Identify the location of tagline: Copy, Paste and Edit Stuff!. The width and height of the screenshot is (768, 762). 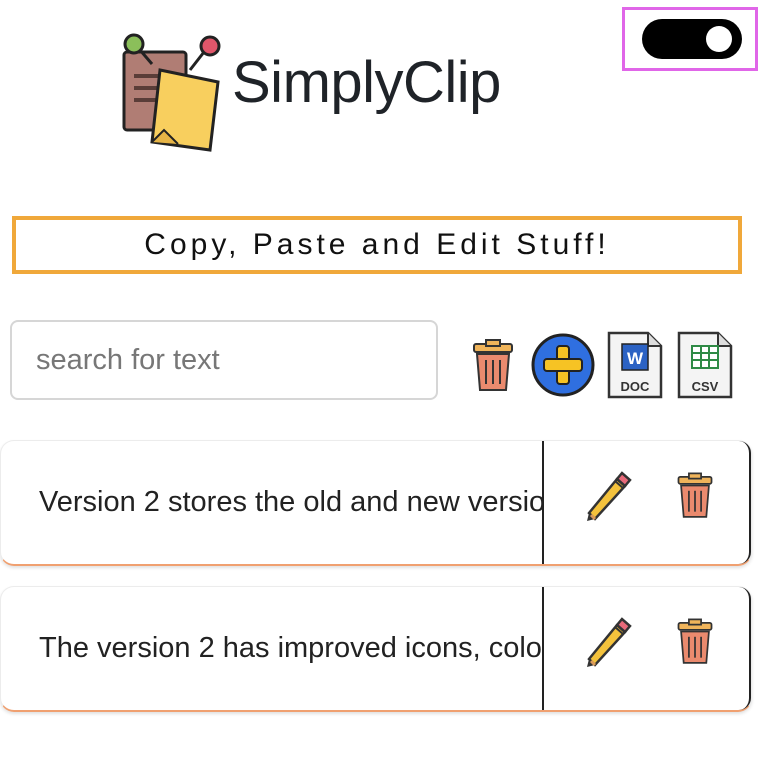
(377, 245).